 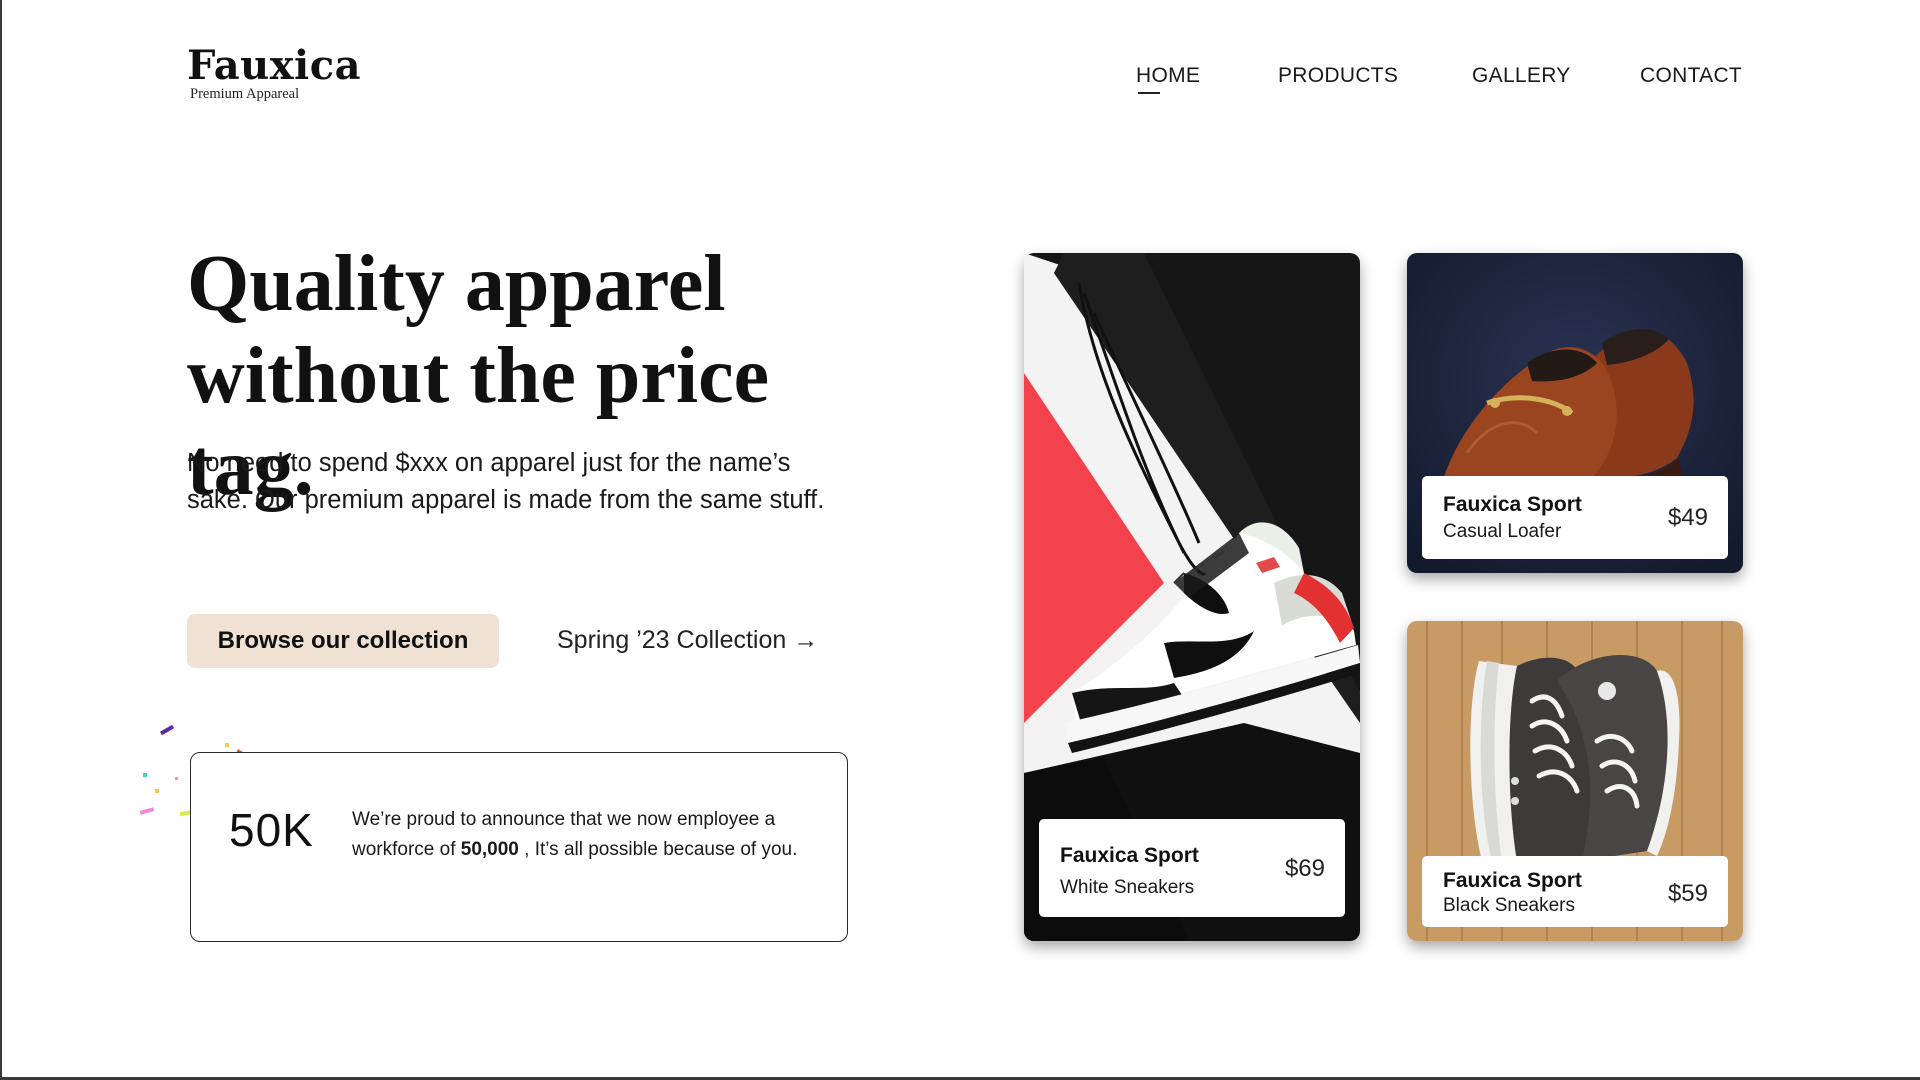 I want to click on product-name: Casual Loafer, so click(x=1502, y=531).